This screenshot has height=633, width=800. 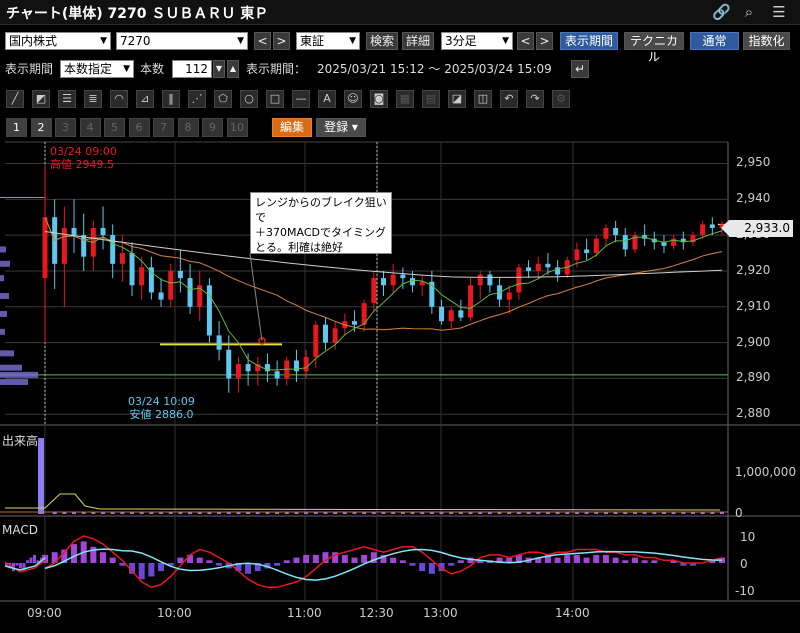 What do you see at coordinates (161, 401) in the screenshot?
I see `low-time: 03/24 10:09` at bounding box center [161, 401].